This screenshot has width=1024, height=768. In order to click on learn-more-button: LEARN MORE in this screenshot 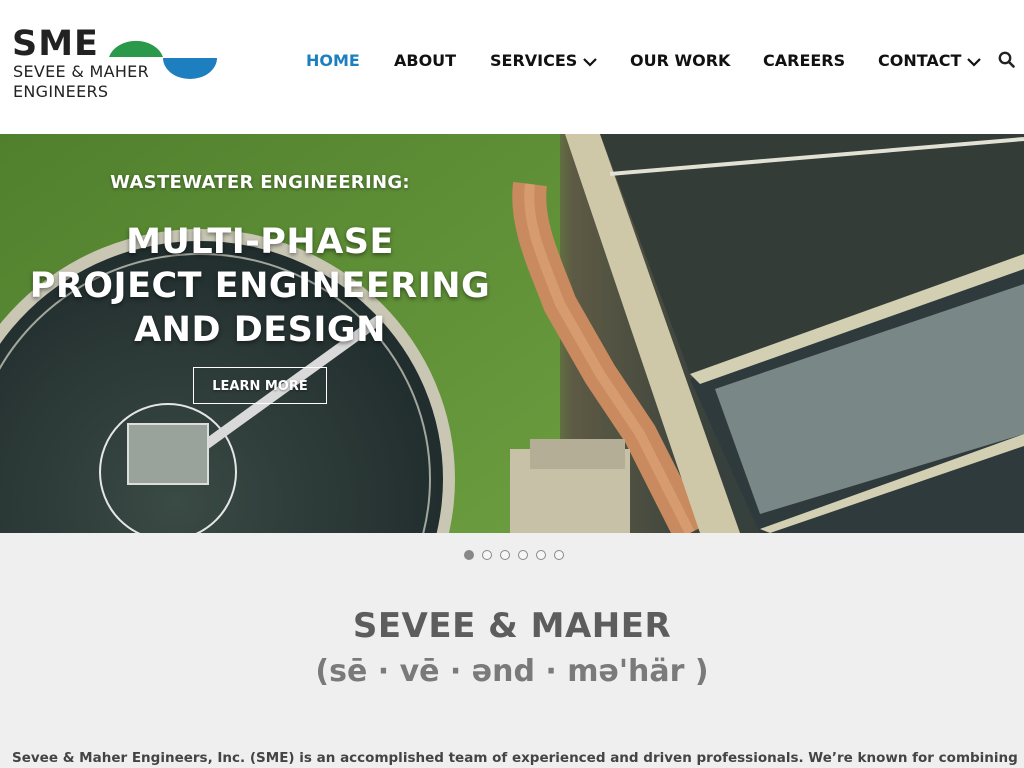, I will do `click(260, 385)`.